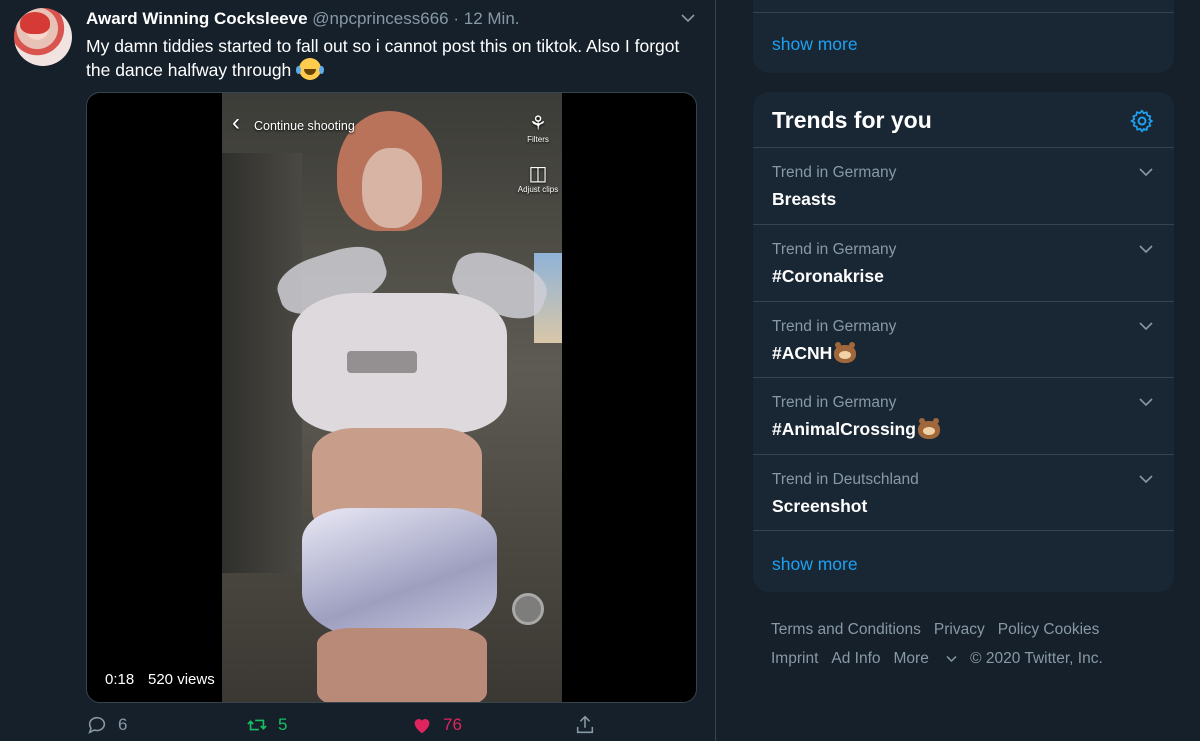 The height and width of the screenshot is (741, 1200). What do you see at coordinates (846, 629) in the screenshot?
I see `footer-link-terms: Terms and Conditions` at bounding box center [846, 629].